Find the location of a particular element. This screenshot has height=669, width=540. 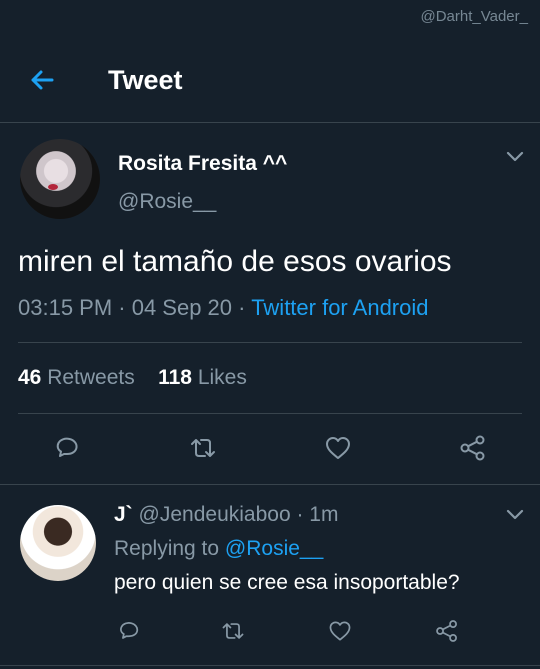

avatar is located at coordinates (60, 179).